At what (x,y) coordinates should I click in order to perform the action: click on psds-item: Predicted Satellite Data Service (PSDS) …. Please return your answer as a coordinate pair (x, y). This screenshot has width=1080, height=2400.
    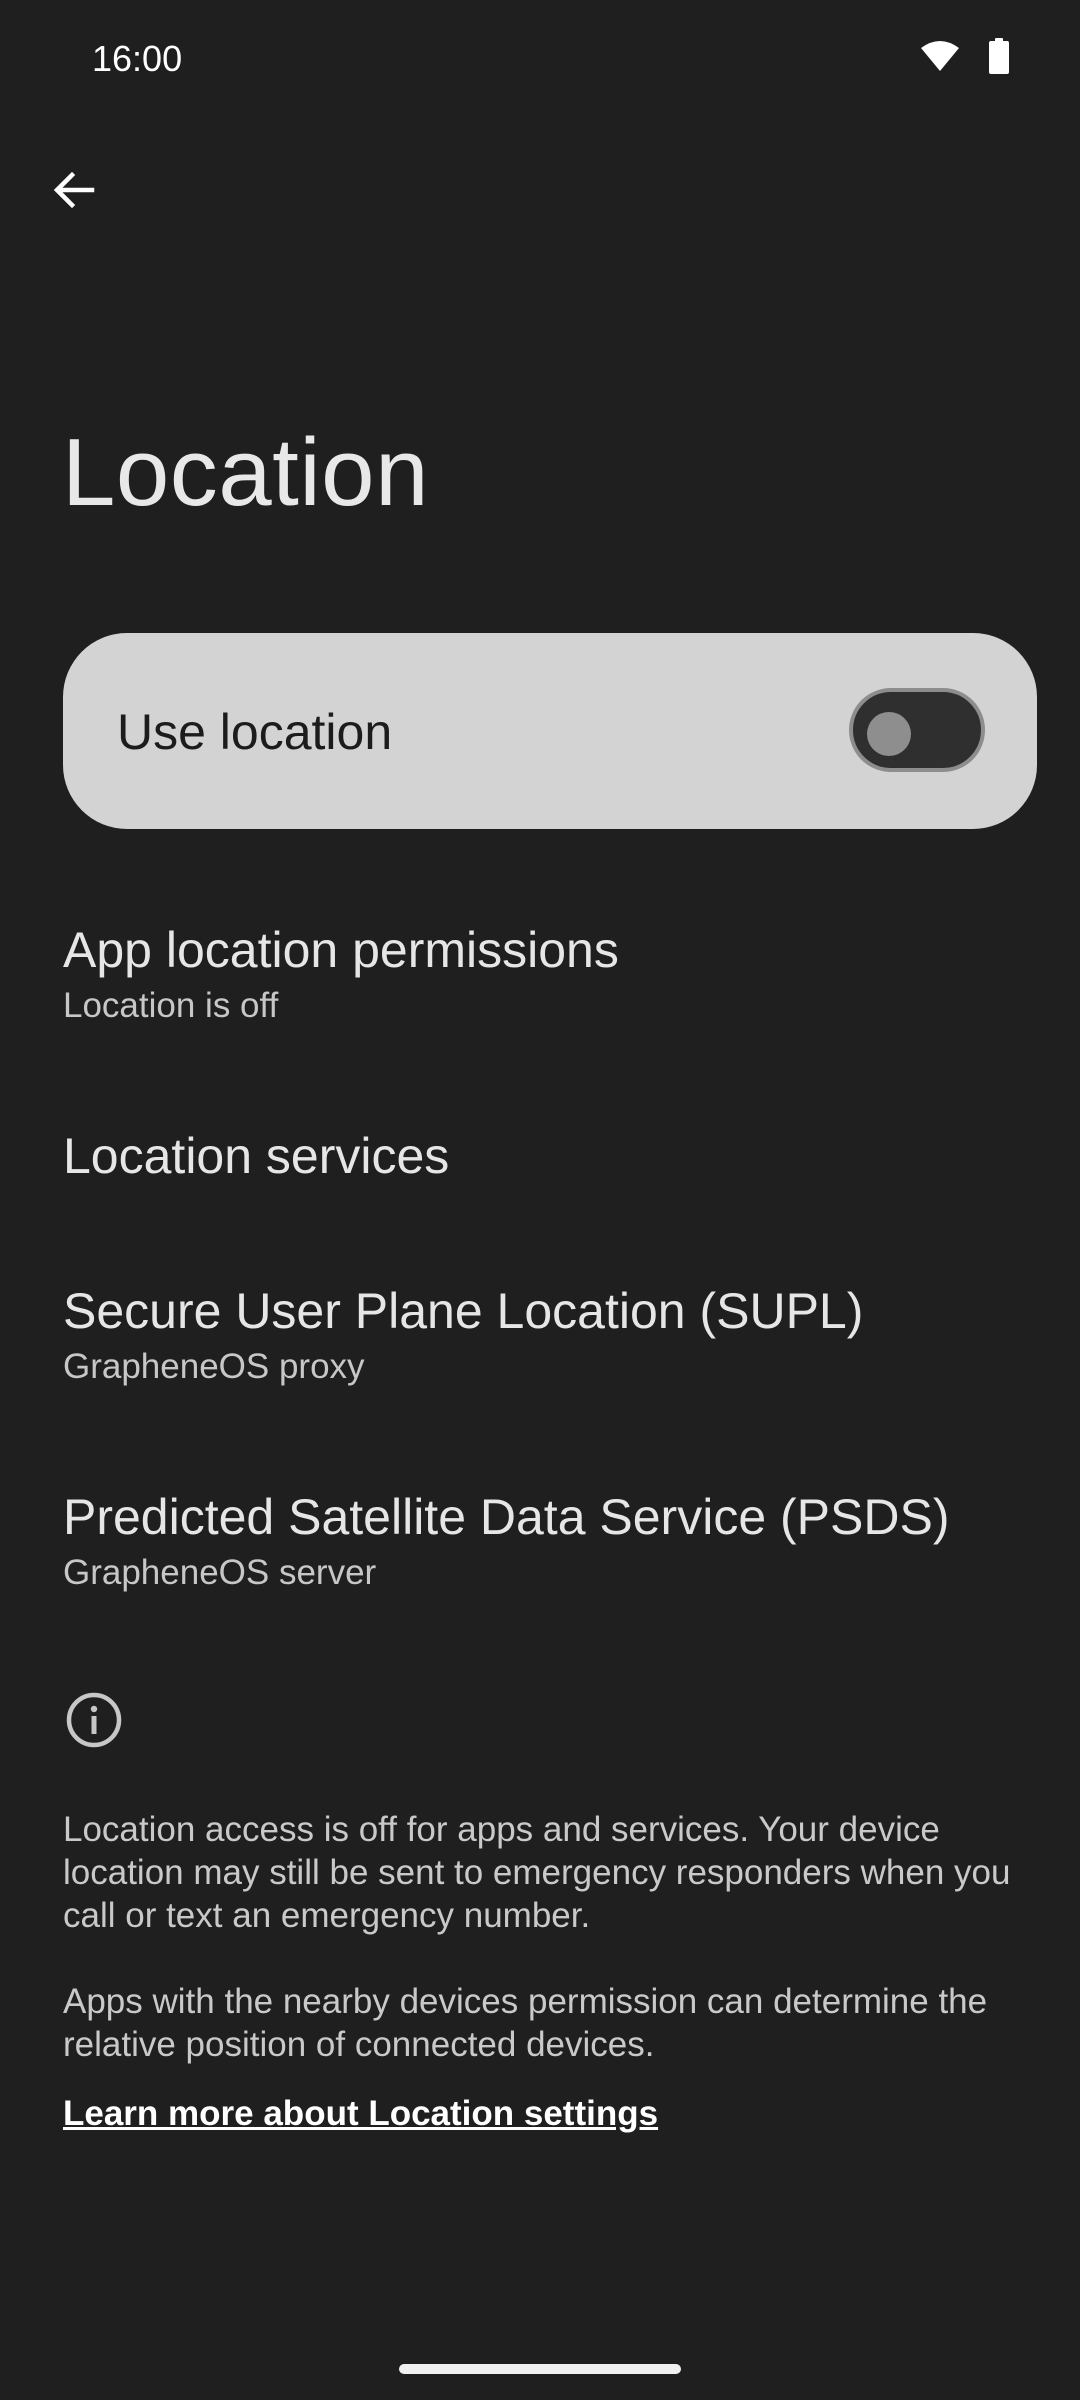
    Looking at the image, I should click on (506, 1542).